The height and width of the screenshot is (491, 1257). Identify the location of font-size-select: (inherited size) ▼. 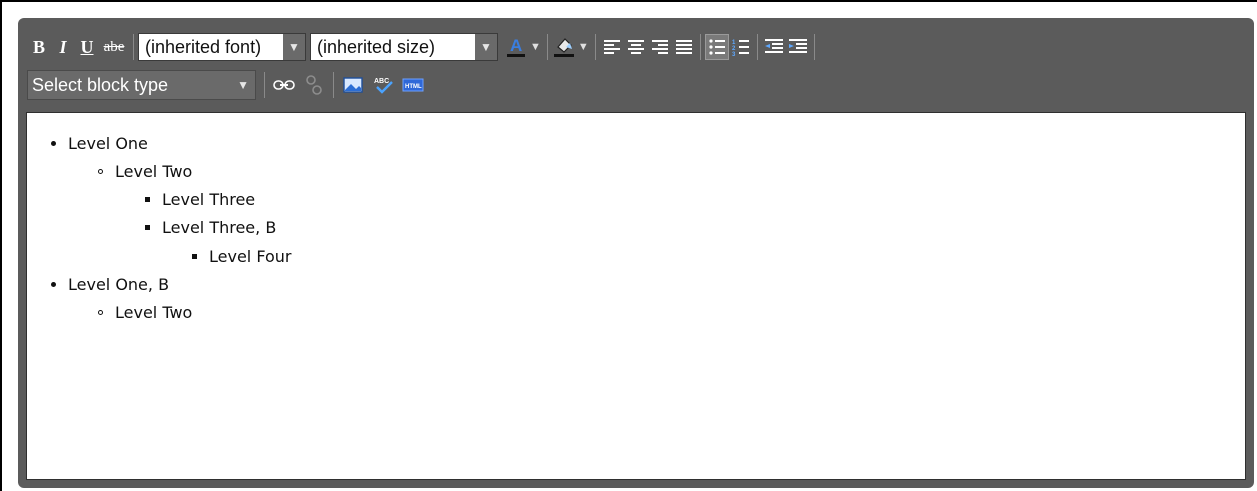
(404, 47).